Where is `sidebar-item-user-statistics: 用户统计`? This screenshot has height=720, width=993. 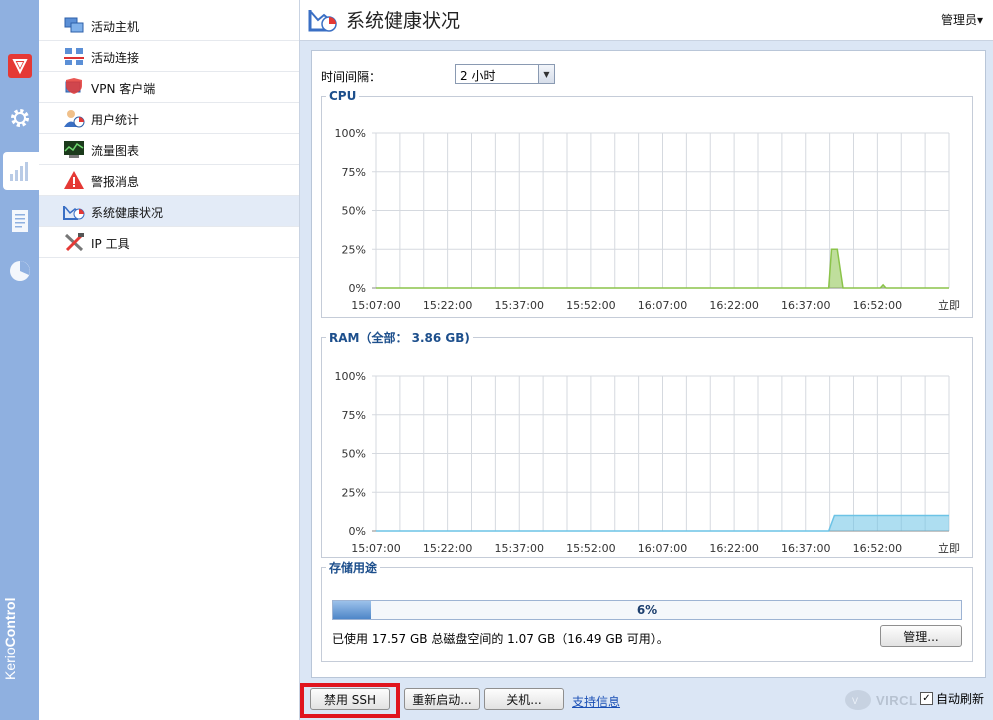 sidebar-item-user-statistics: 用户统计 is located at coordinates (169, 118).